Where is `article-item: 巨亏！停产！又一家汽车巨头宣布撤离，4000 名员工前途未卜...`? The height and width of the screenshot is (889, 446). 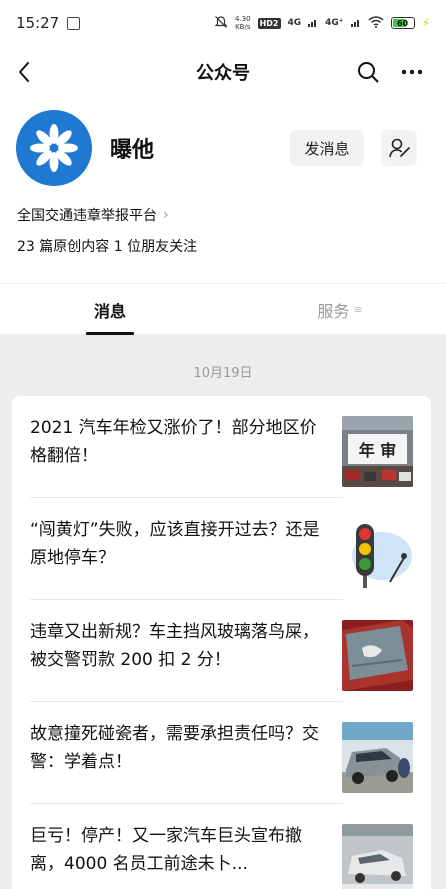 article-item: 巨亏！停产！又一家汽车巨头宣布撤离，4000 名员工前途未卜... is located at coordinates (221, 846).